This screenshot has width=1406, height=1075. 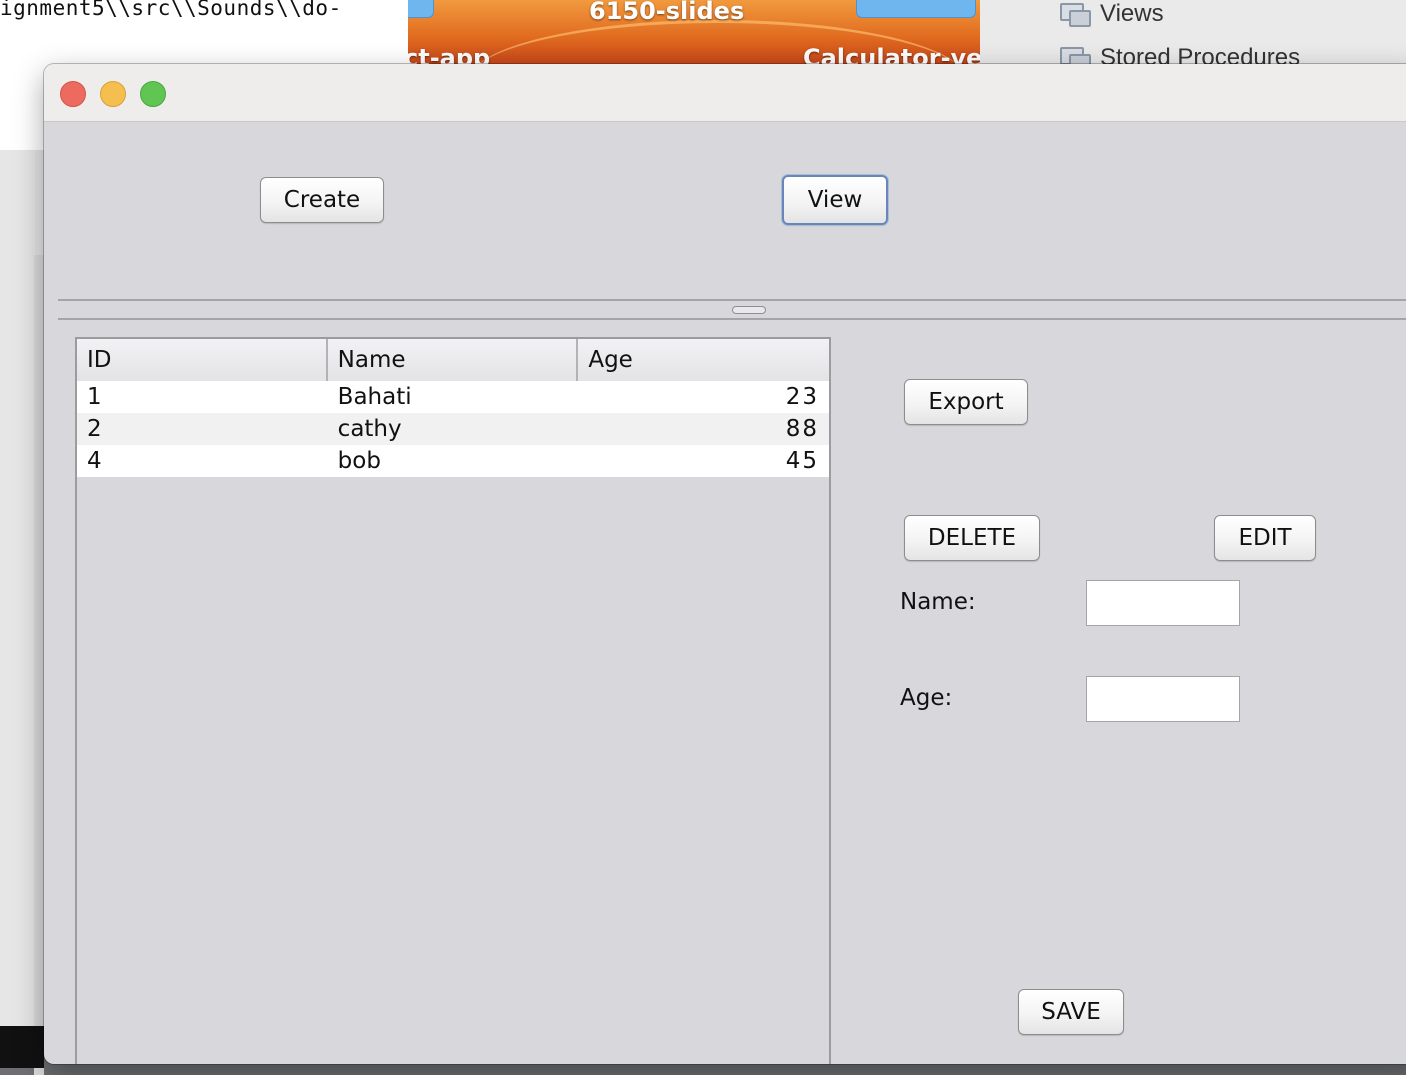 I want to click on edit-button: EDIT, so click(x=1265, y=538).